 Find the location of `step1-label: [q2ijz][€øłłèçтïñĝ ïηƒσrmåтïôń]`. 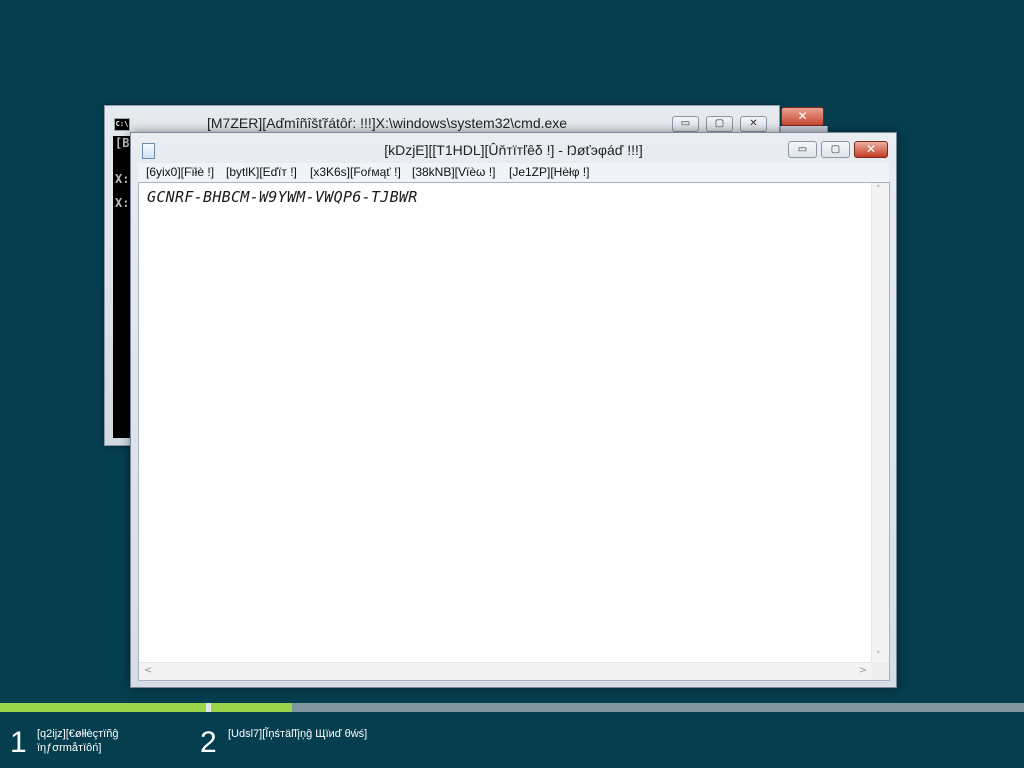

step1-label: [q2ijz][€øłłèçтïñĝ ïηƒσrmåтïôń] is located at coordinates (77, 741).